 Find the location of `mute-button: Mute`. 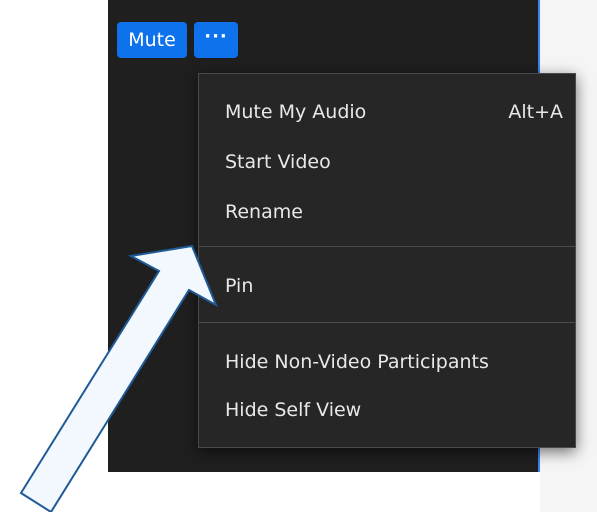

mute-button: Mute is located at coordinates (152, 40).